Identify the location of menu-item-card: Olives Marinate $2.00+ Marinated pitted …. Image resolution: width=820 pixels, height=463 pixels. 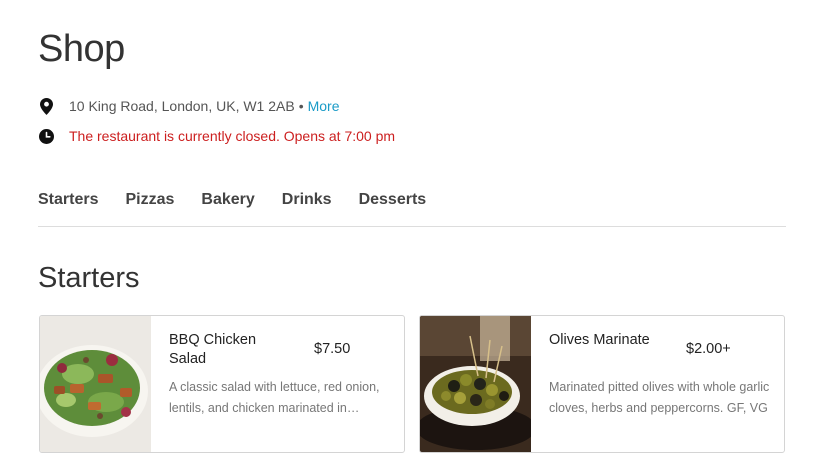
(602, 384).